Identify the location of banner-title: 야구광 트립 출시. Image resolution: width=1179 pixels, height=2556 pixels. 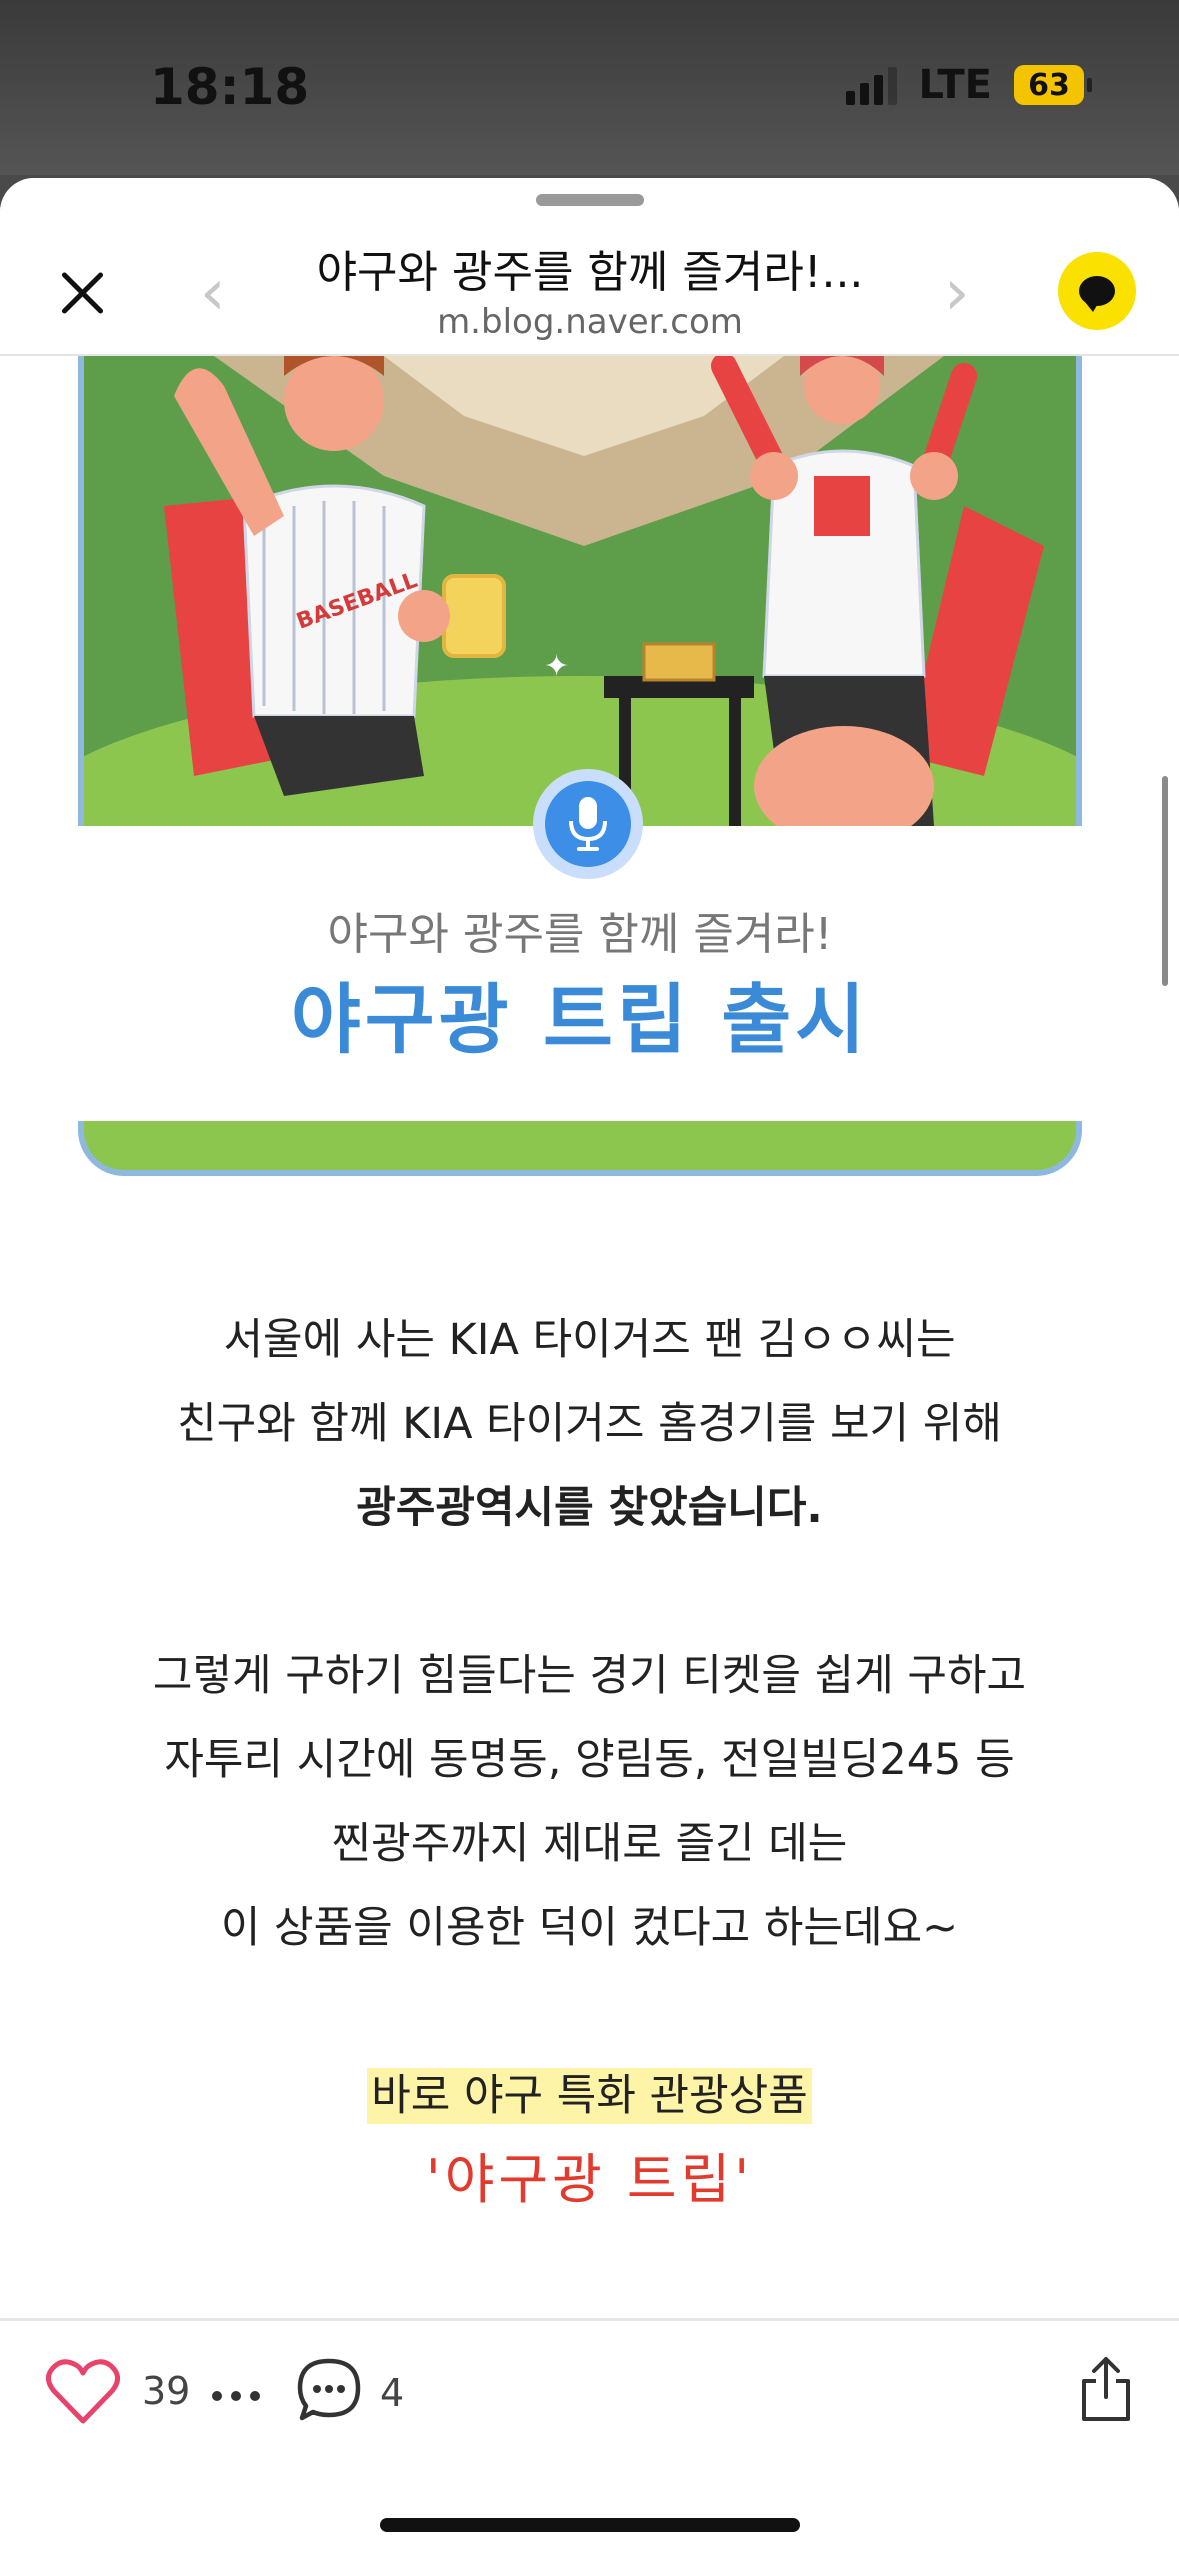
(580, 1019).